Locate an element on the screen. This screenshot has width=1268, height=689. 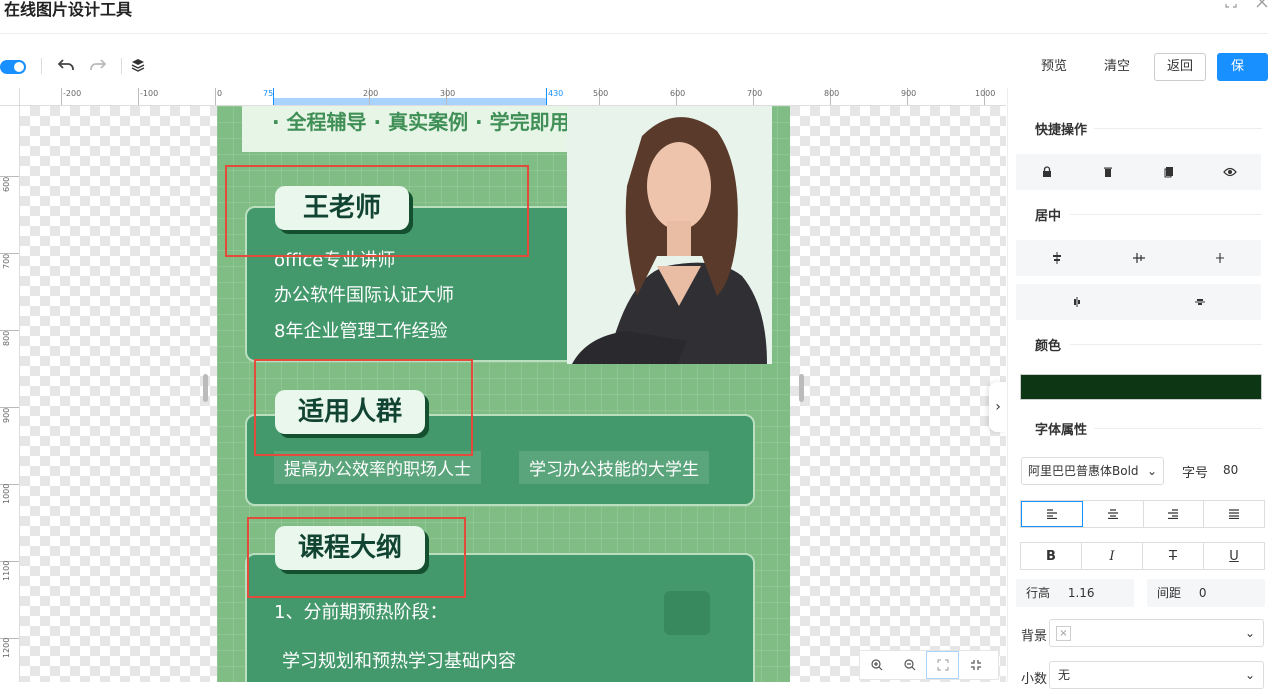
ruler-label: 1100 is located at coordinates (6, 570).